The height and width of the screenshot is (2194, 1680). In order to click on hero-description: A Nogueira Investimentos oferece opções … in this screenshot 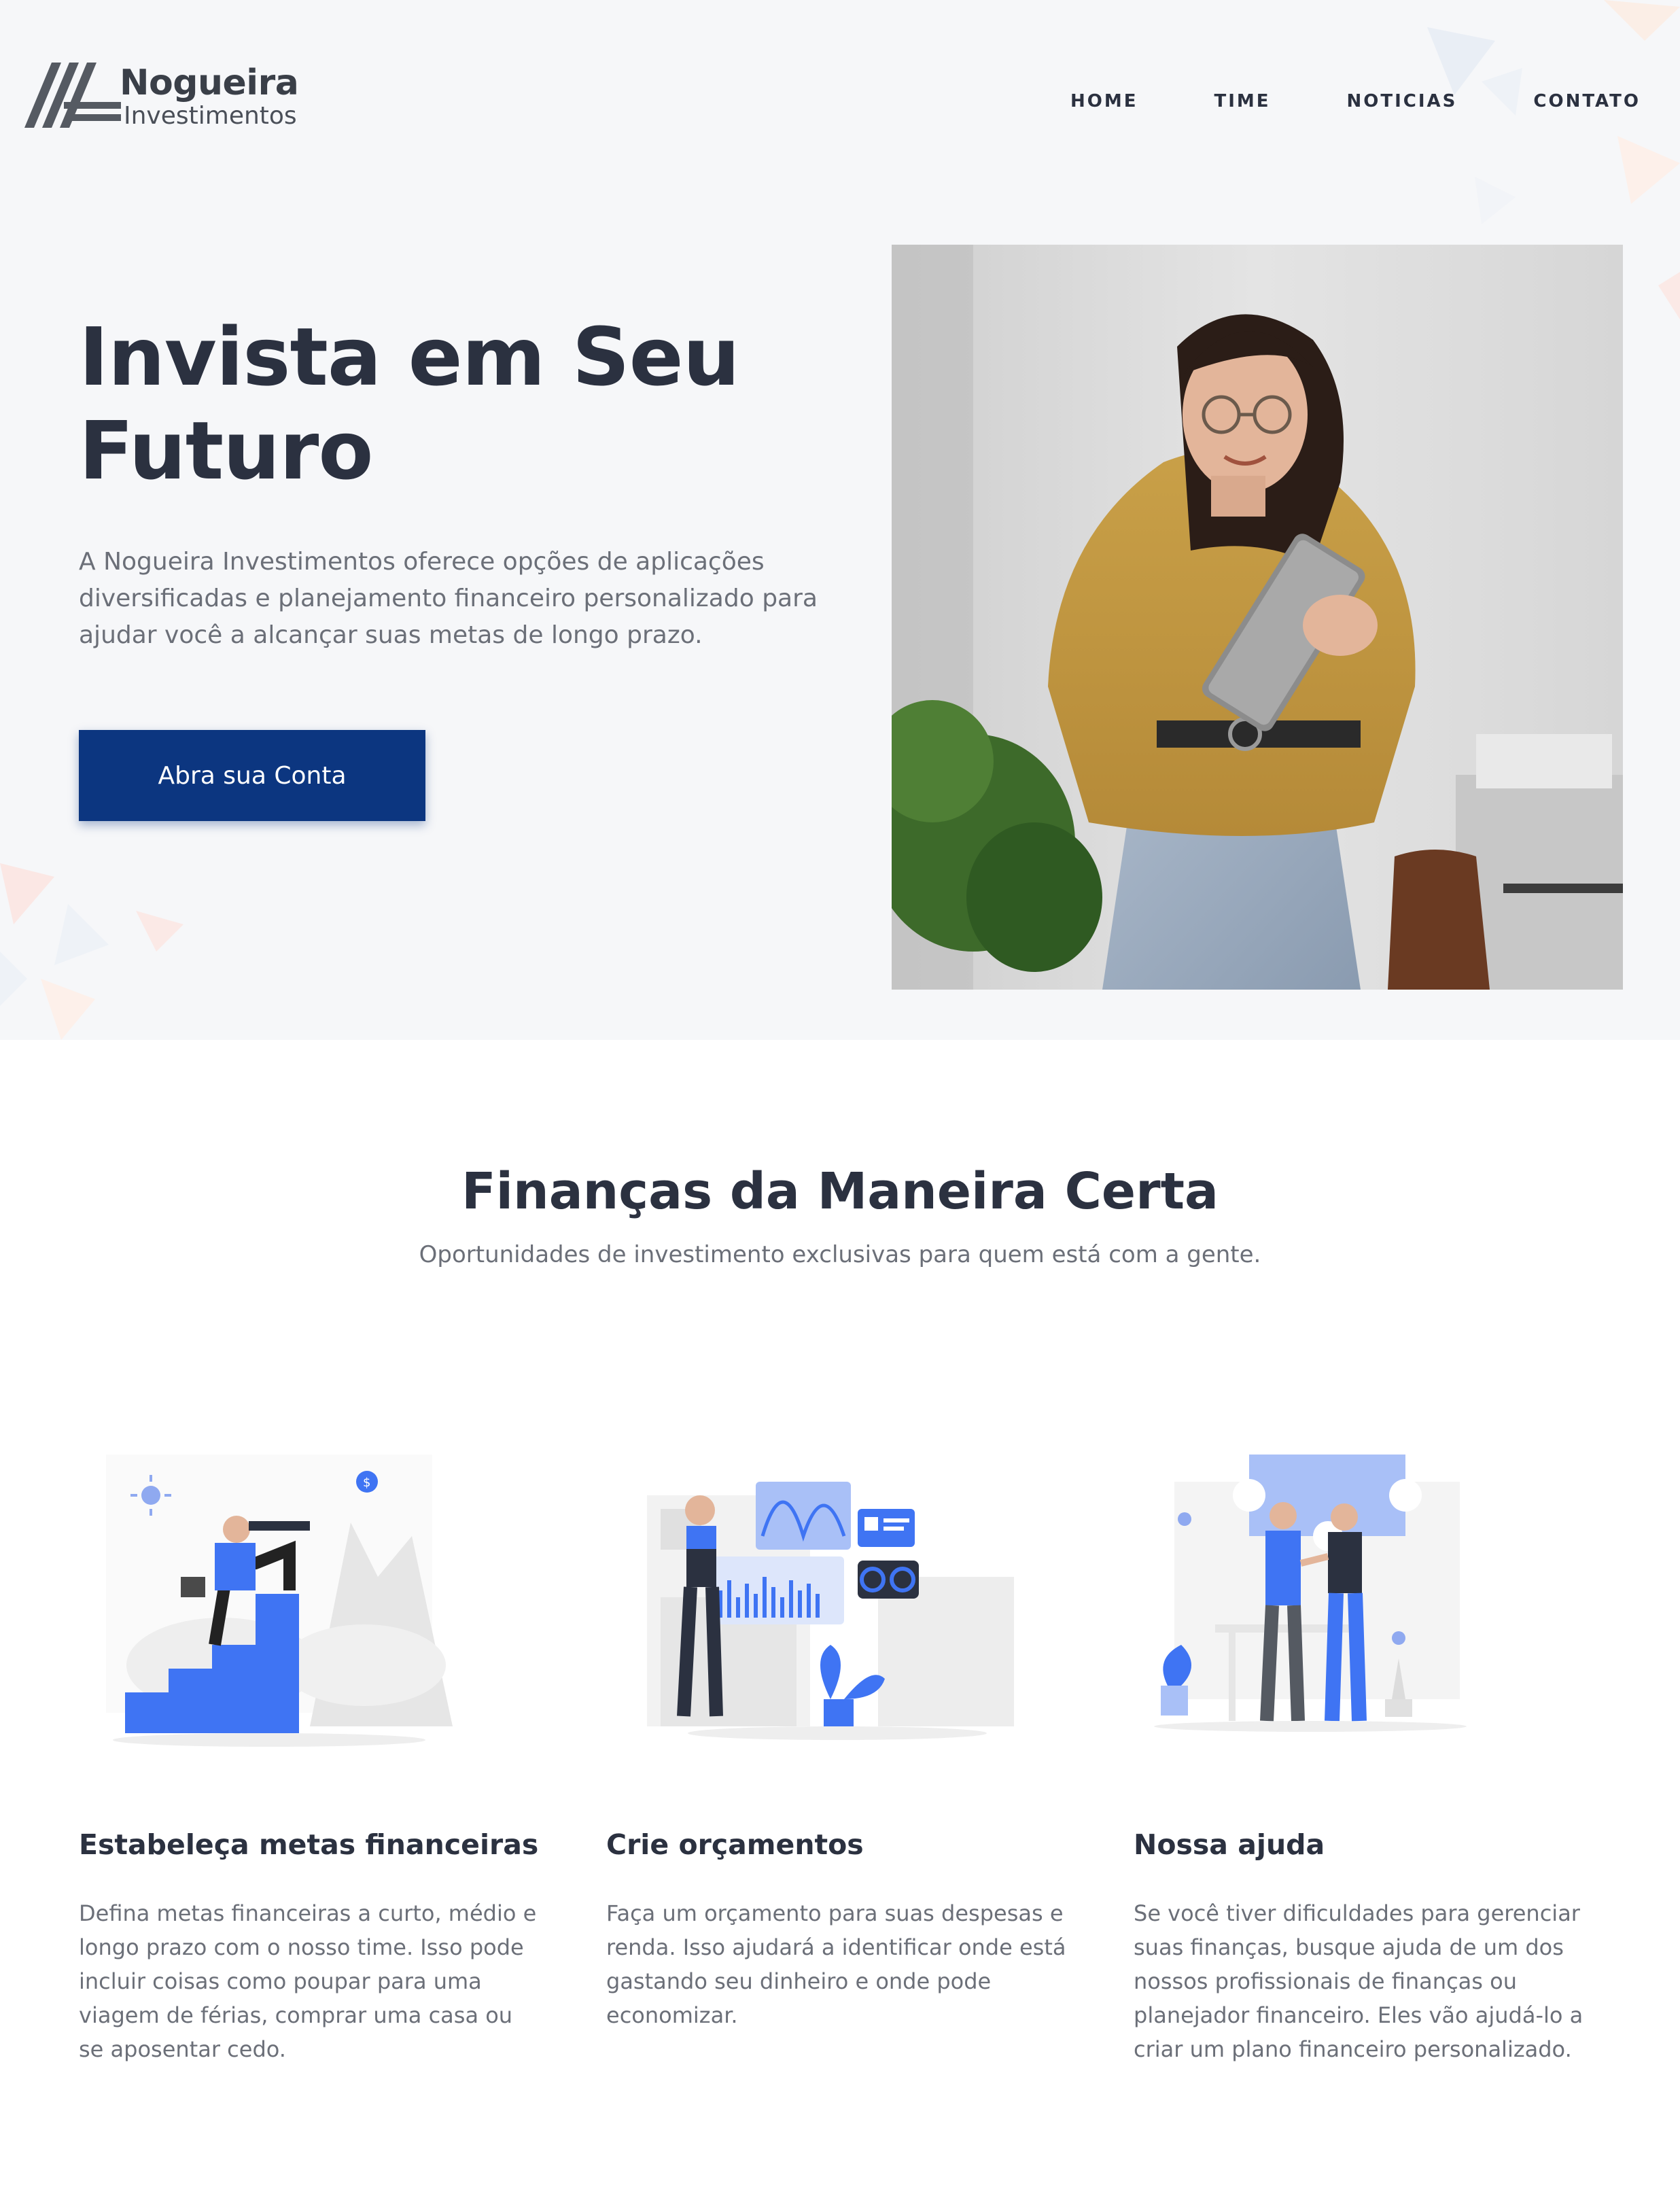, I will do `click(449, 598)`.